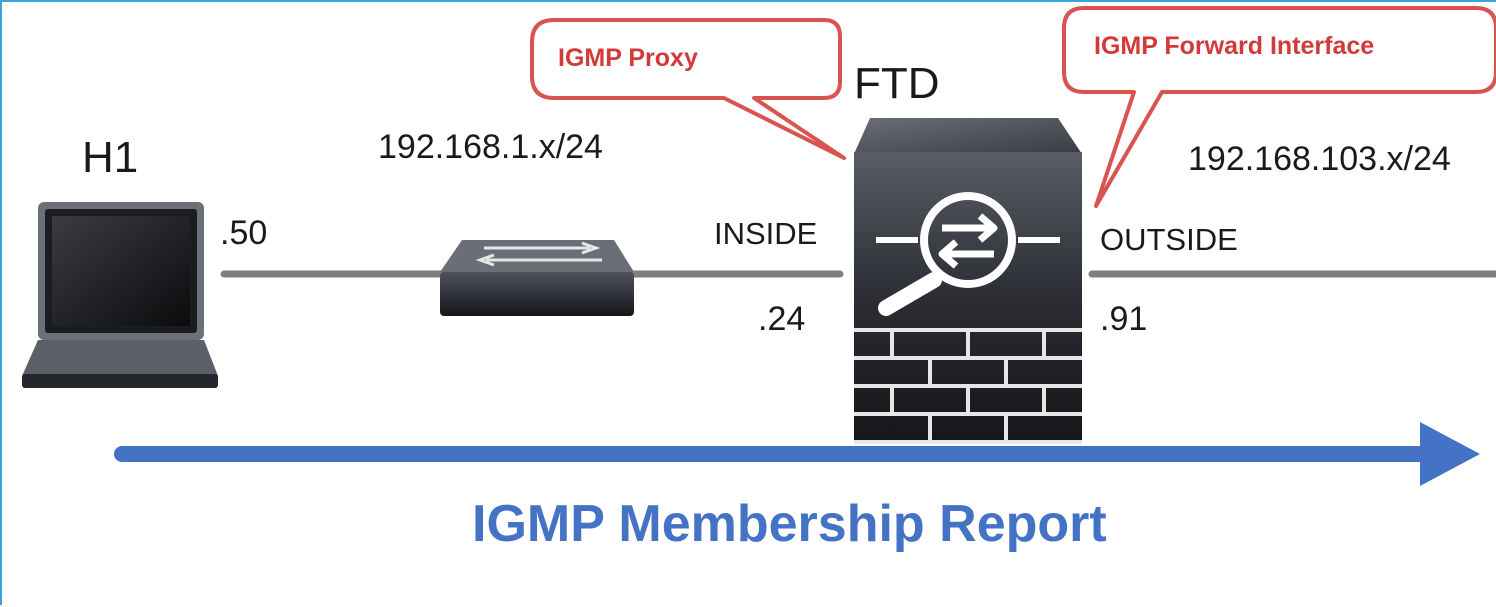 This screenshot has height=607, width=1496. What do you see at coordinates (1169, 239) in the screenshot?
I see `outside-interface-label: OUTSIDE` at bounding box center [1169, 239].